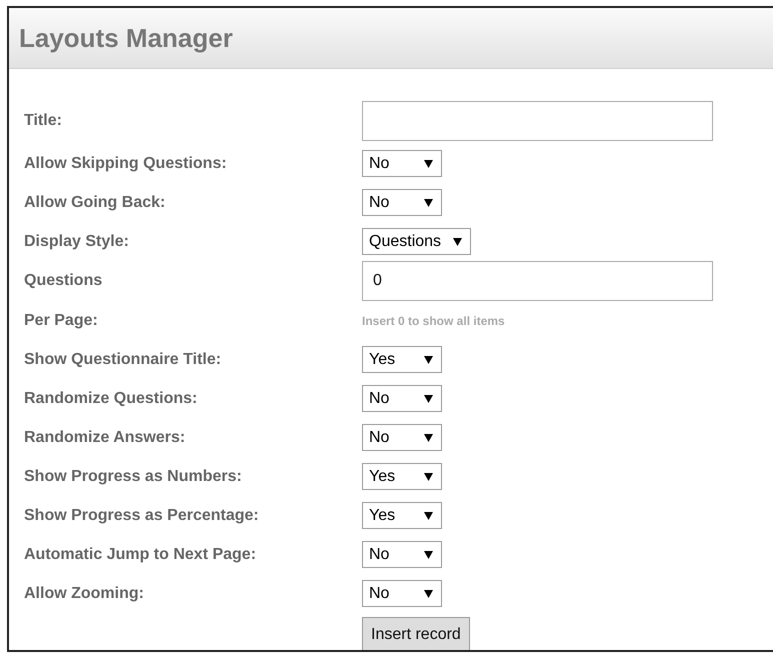 Image resolution: width=773 pixels, height=656 pixels. Describe the element at coordinates (537, 281) in the screenshot. I see `text-field: 0` at that location.